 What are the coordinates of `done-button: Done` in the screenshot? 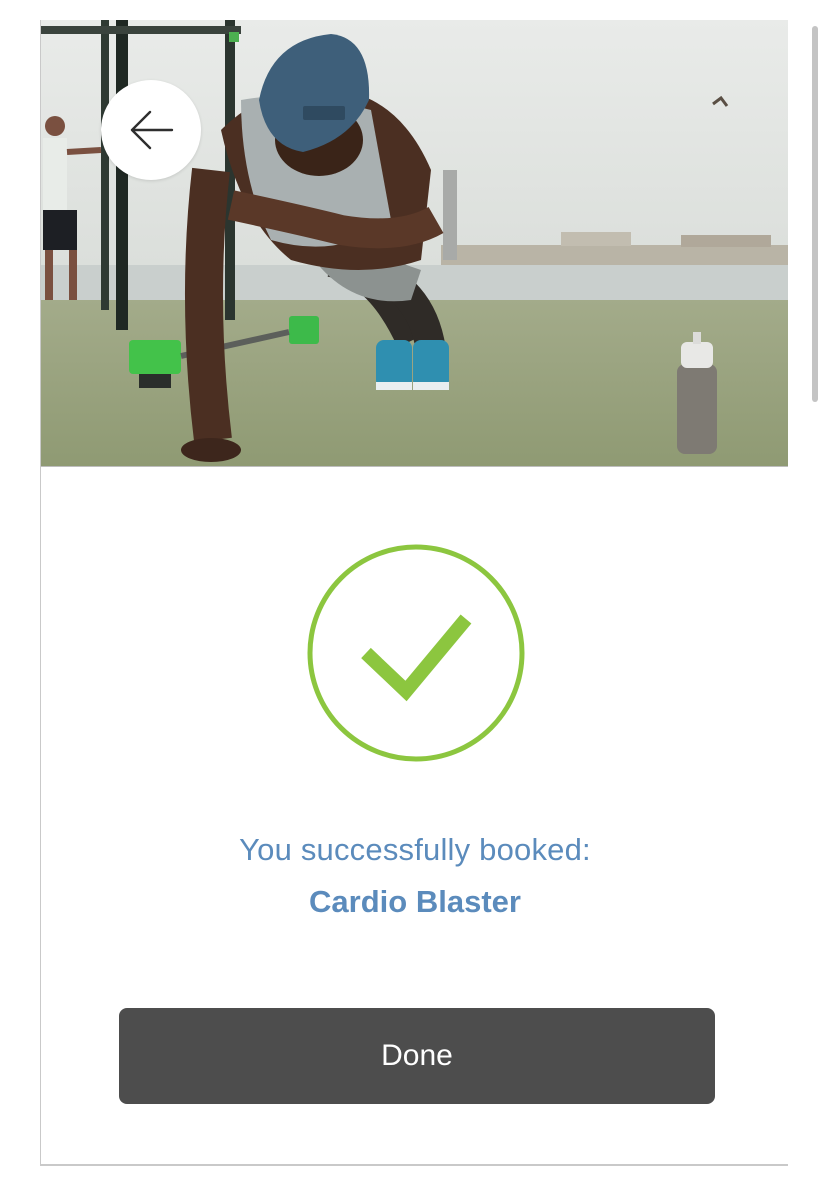 It's located at (417, 1056).